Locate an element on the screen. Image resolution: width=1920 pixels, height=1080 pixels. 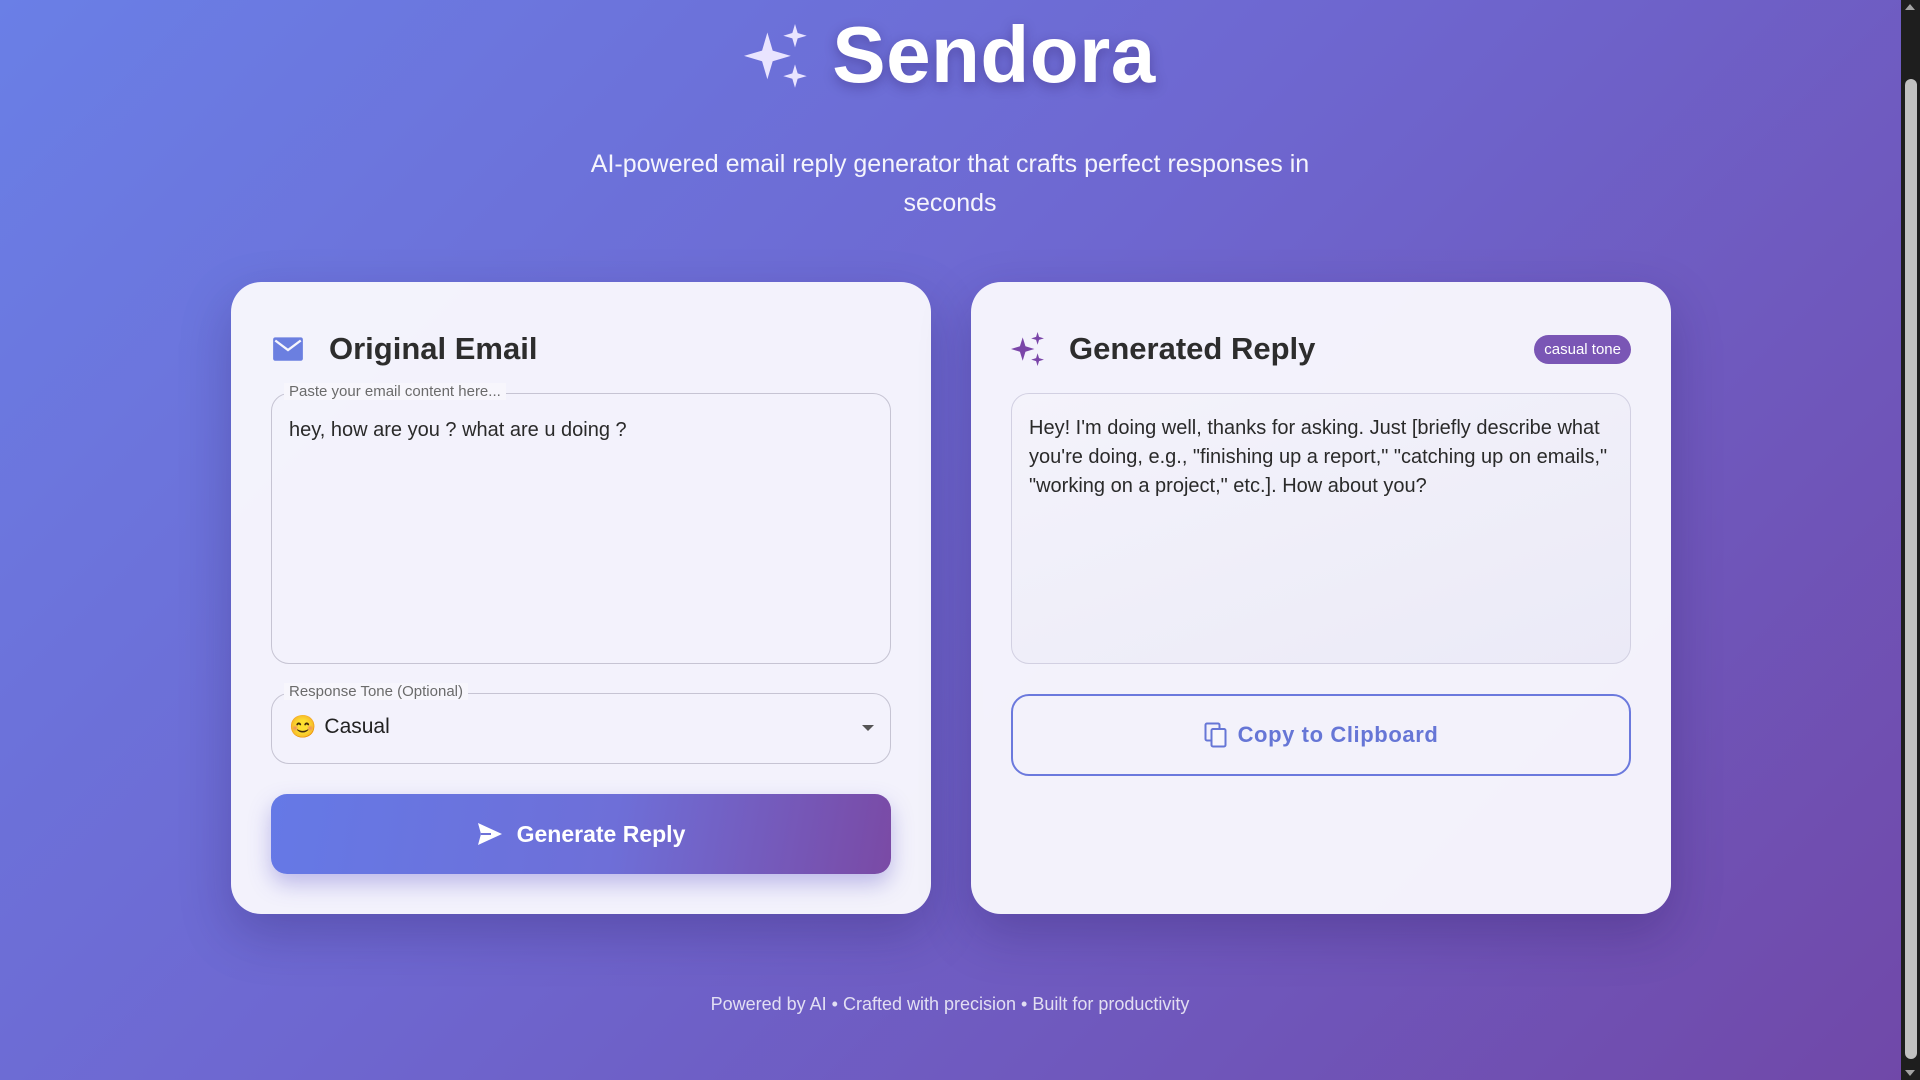
copy-to-clipboard-button: Copy to Clipboard is located at coordinates (1321, 735).